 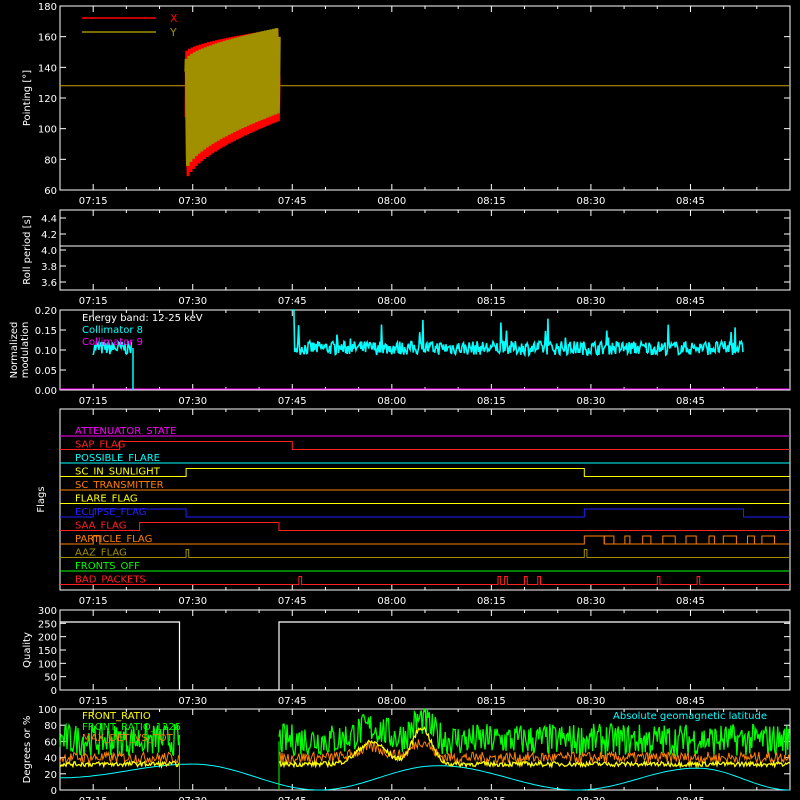 I want to click on y-tick-label: 120, so click(x=47, y=99).